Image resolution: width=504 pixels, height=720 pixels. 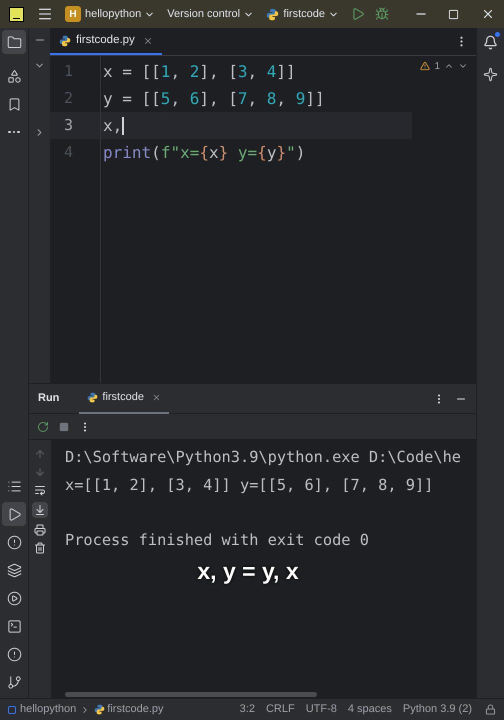 I want to click on git-tool-icon, so click(x=14, y=682).